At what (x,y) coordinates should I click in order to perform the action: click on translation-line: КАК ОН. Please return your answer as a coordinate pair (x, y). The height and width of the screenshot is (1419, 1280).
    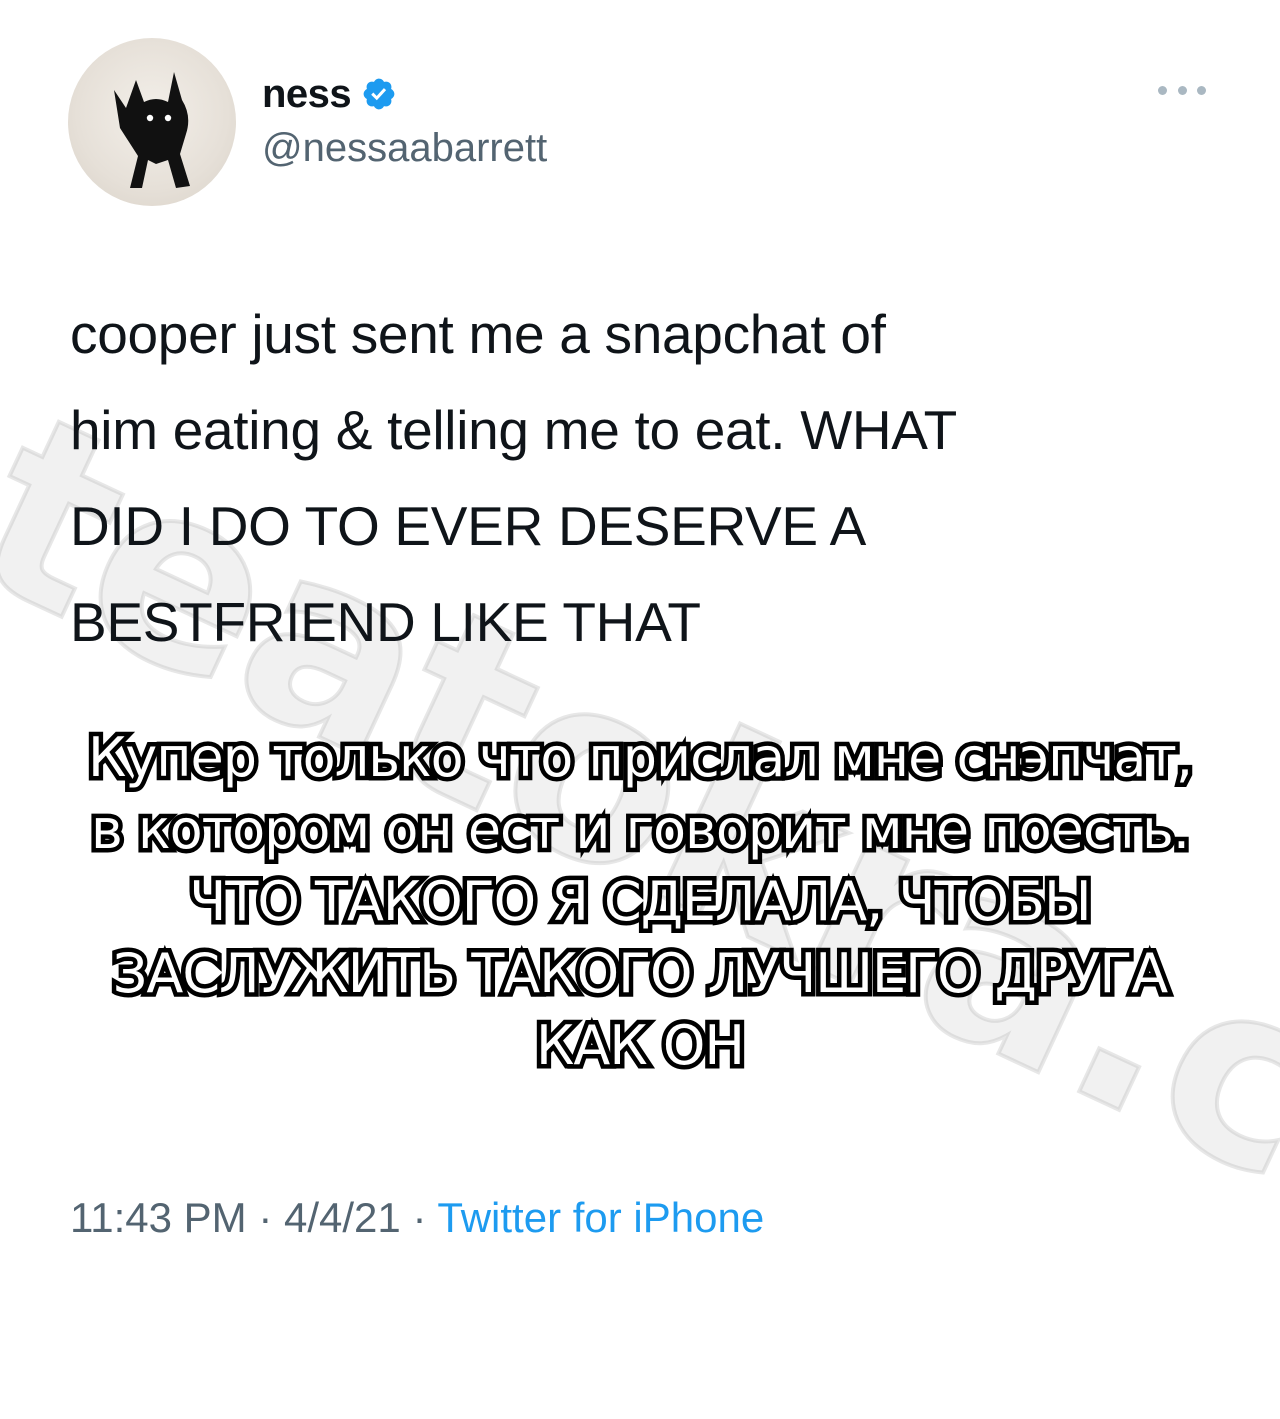
    Looking at the image, I should click on (641, 1046).